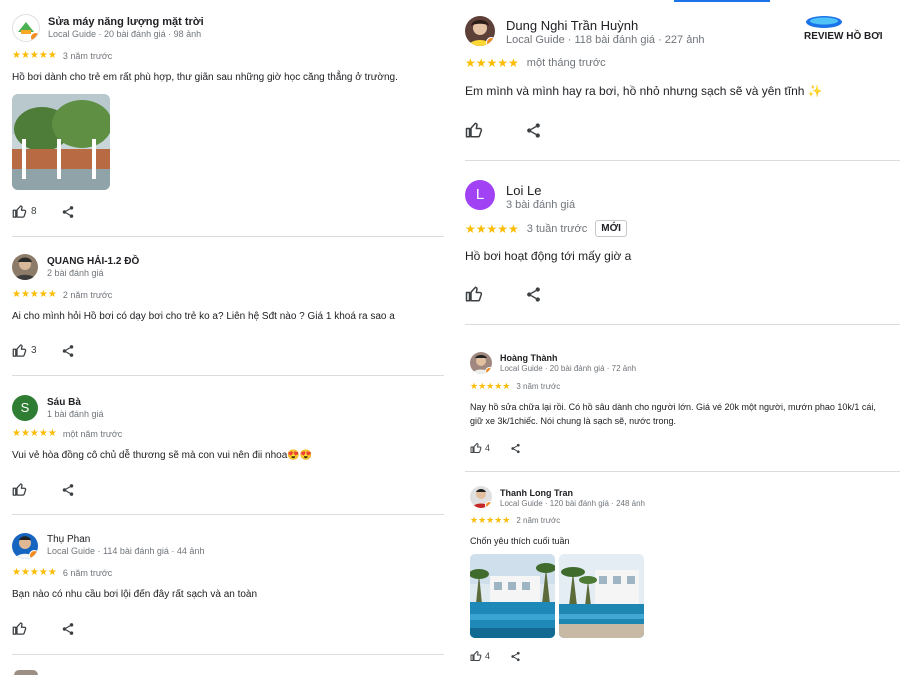 This screenshot has width=900, height=675. Describe the element at coordinates (611, 228) in the screenshot. I see `new-badge: MỚI` at that location.